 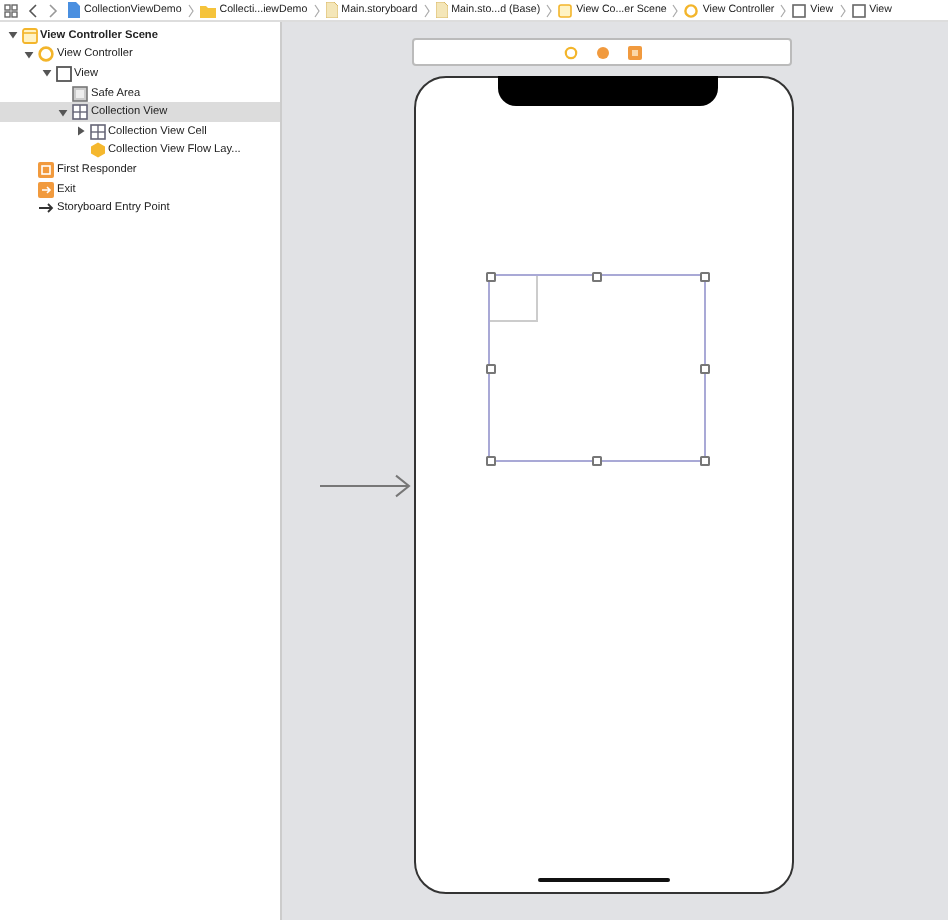 What do you see at coordinates (80, 131) in the screenshot?
I see `collapsed-triangle-icon` at bounding box center [80, 131].